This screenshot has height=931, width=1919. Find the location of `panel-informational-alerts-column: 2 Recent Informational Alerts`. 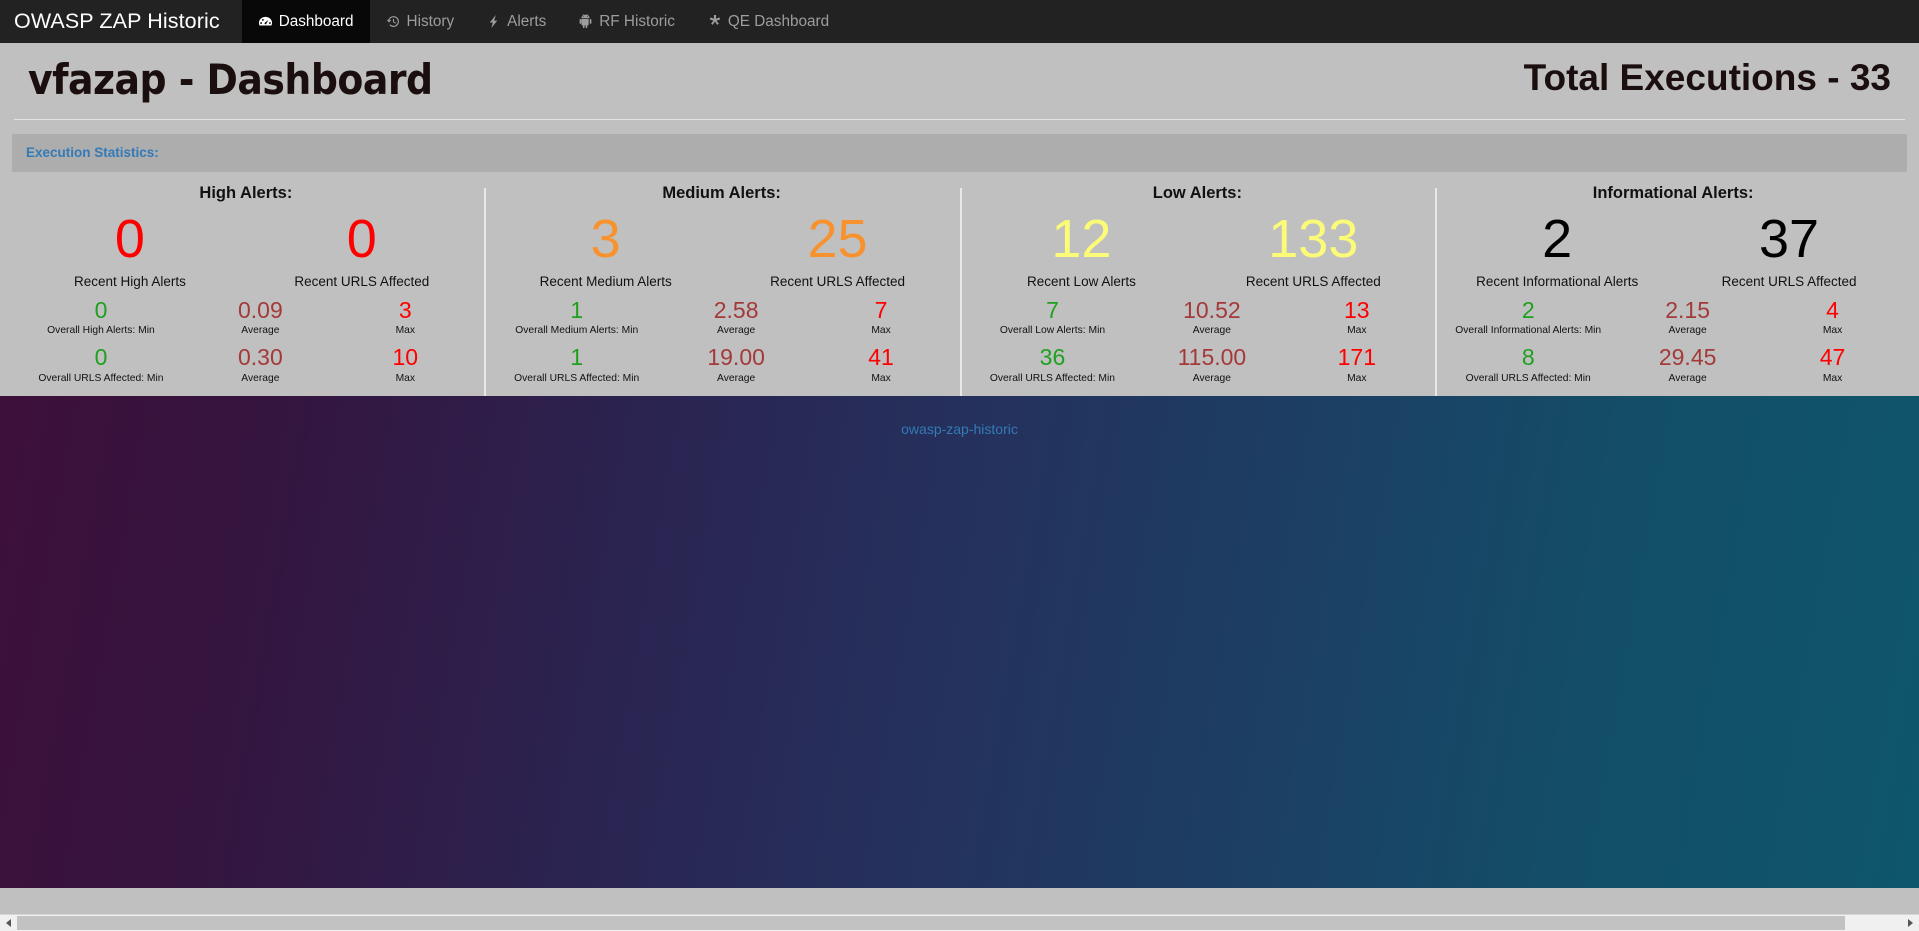

panel-informational-alerts-column: 2 Recent Informational Alerts is located at coordinates (1557, 249).